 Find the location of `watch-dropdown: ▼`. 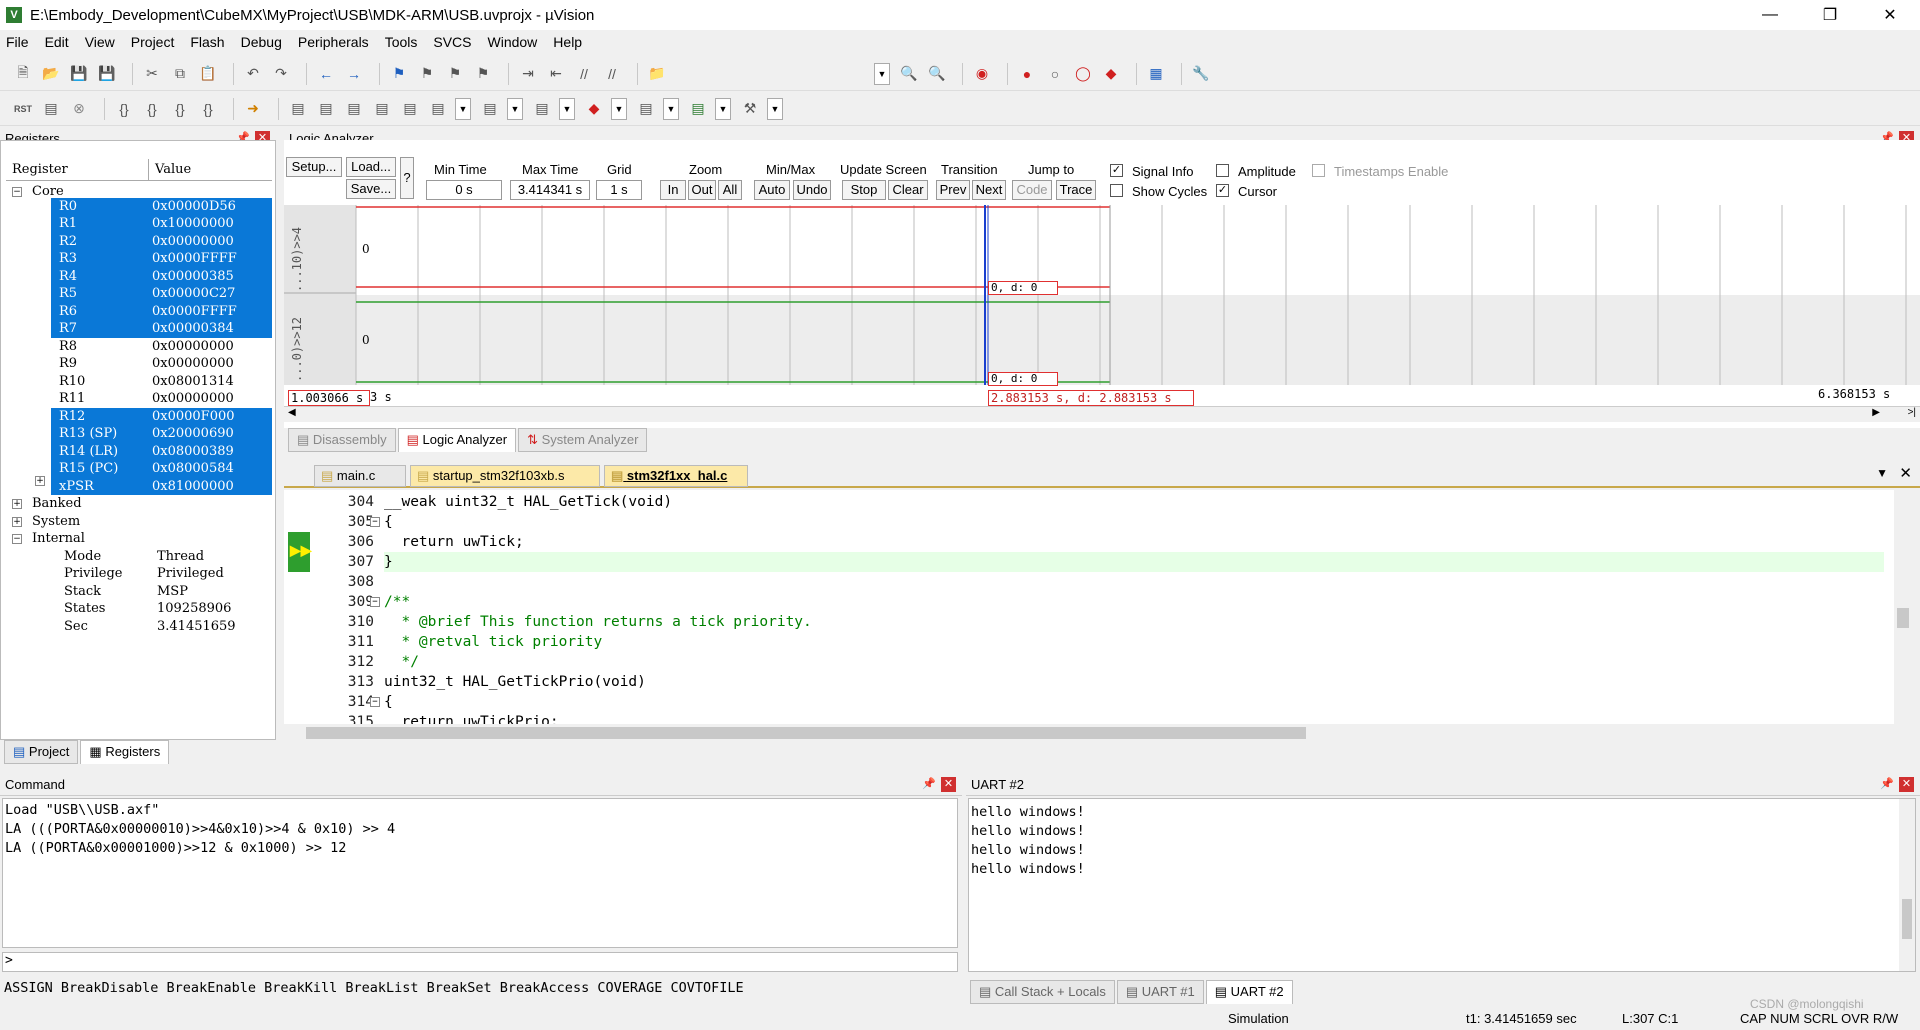

watch-dropdown: ▼ is located at coordinates (463, 108).